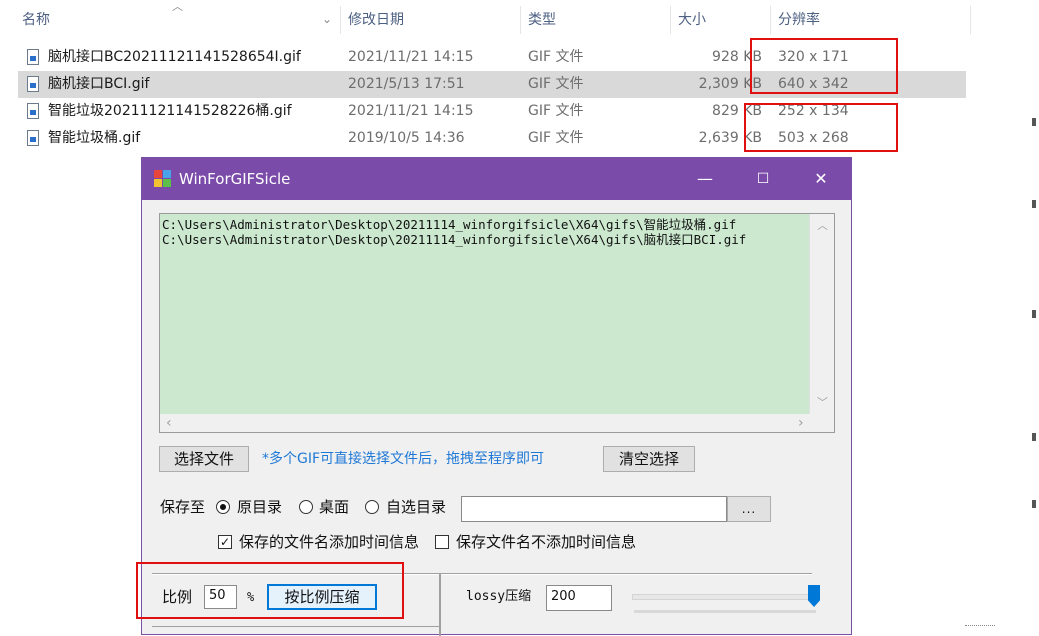 The image size is (1039, 636). What do you see at coordinates (822, 225) in the screenshot?
I see `scroll-up-icon: ︿` at bounding box center [822, 225].